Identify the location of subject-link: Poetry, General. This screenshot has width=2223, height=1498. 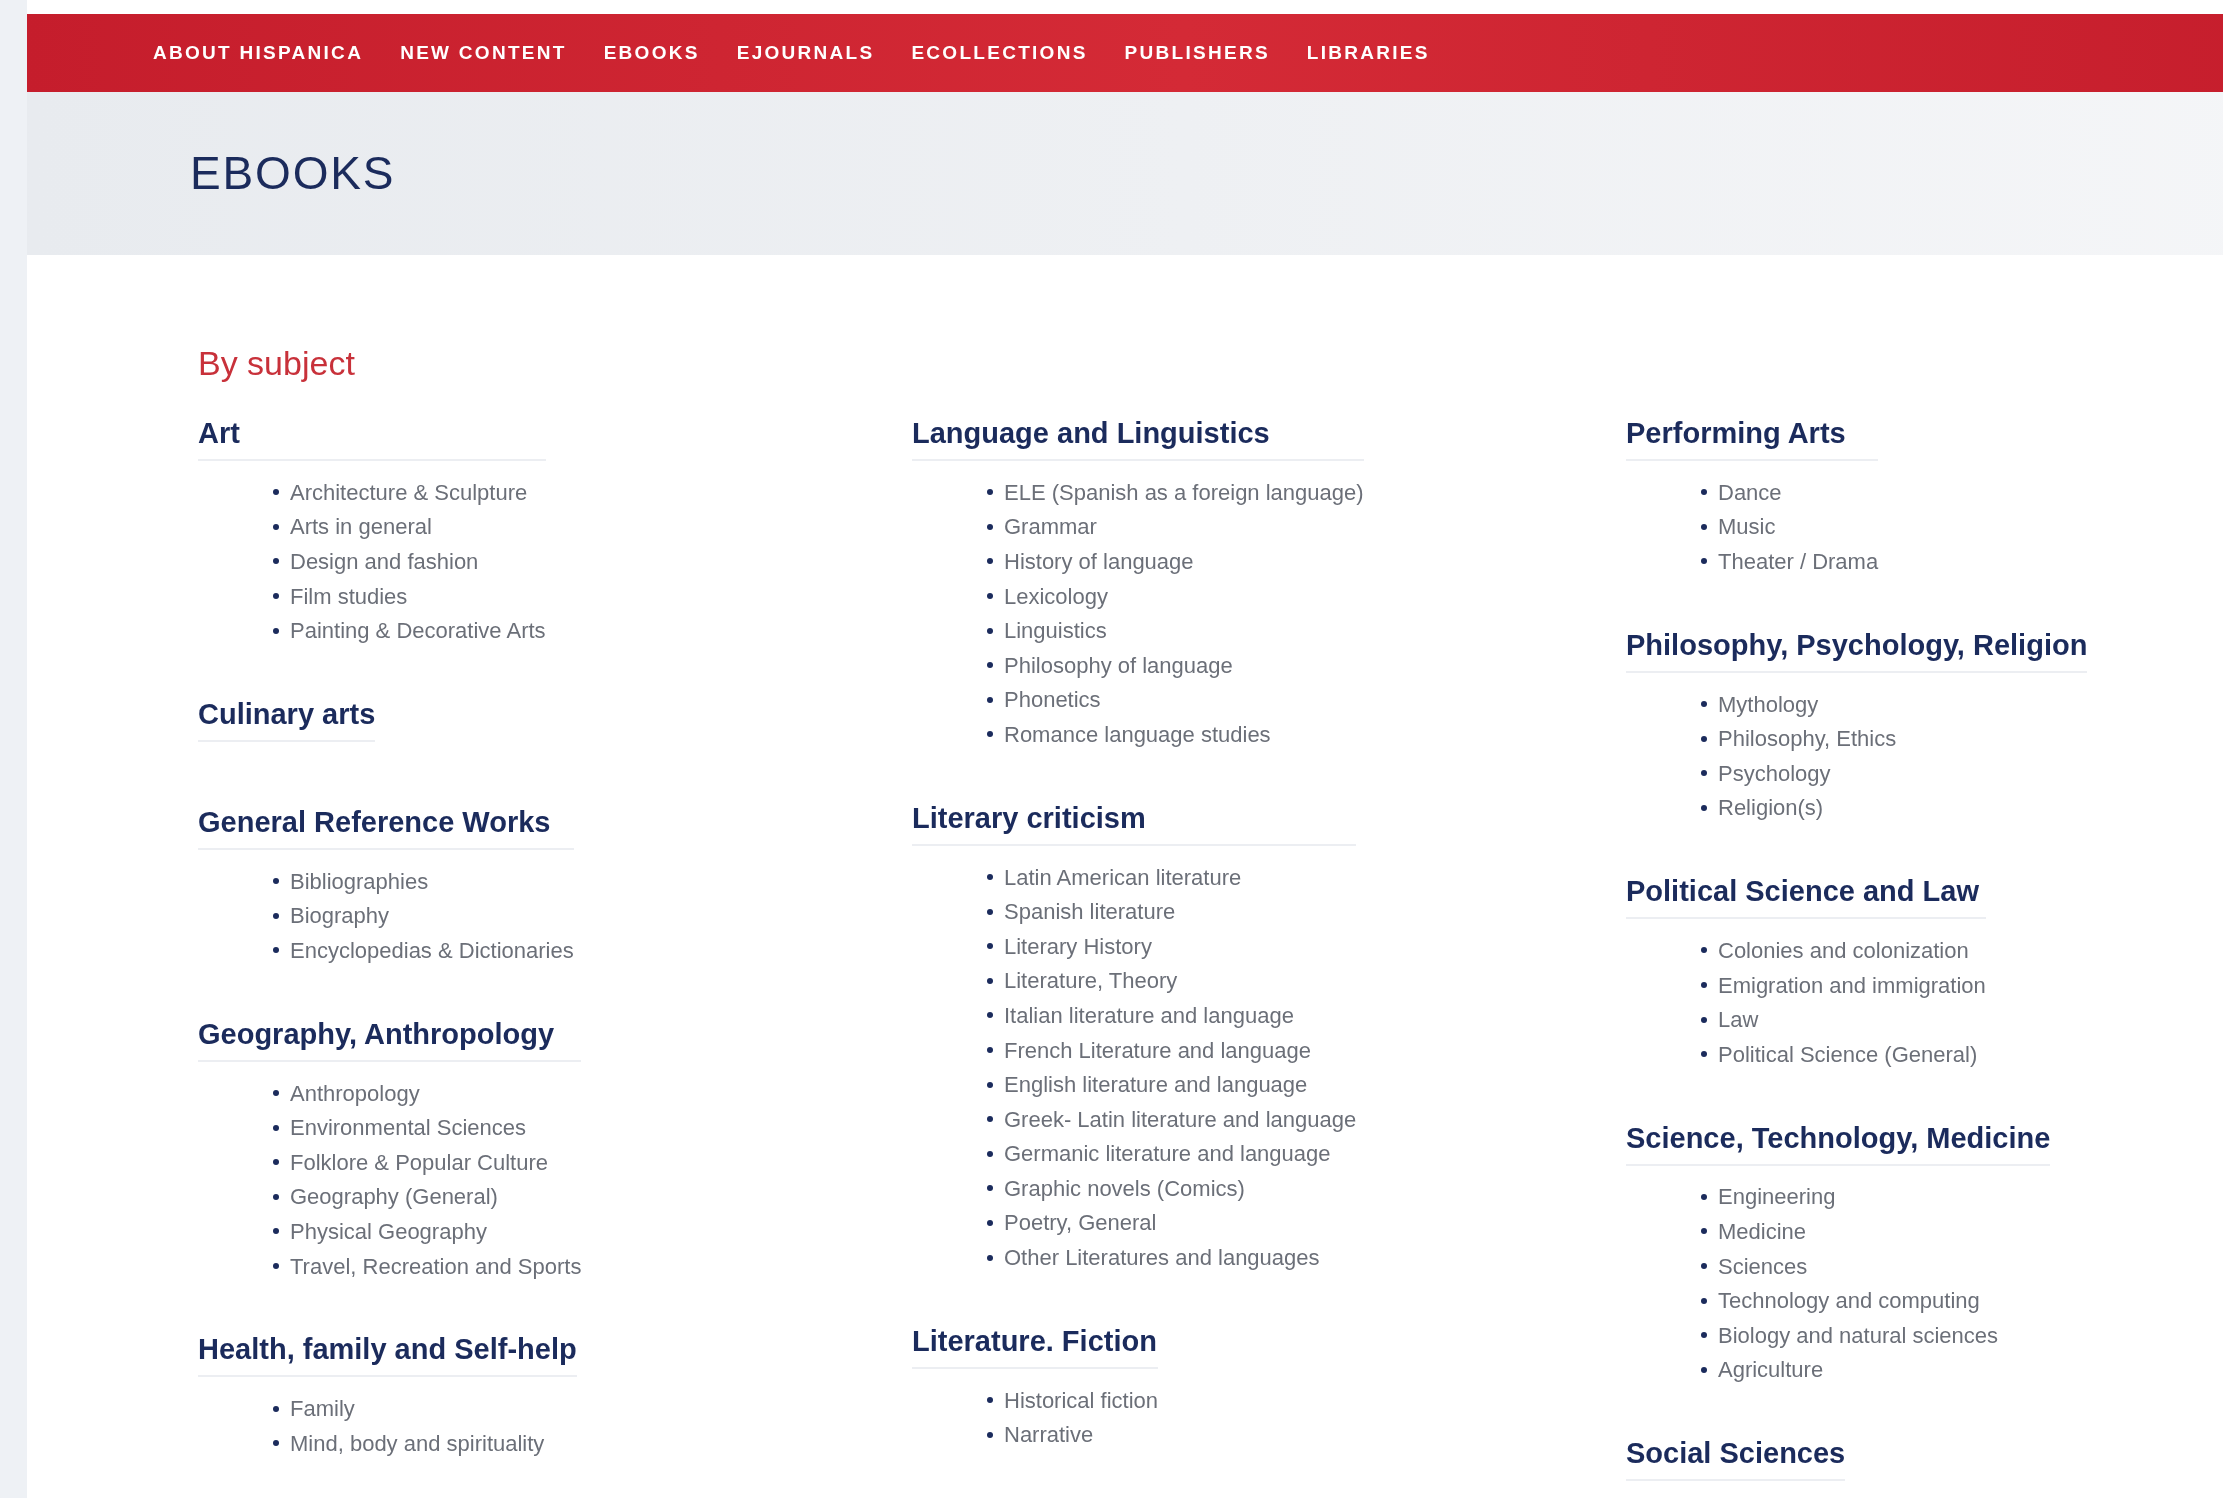
(1080, 1223).